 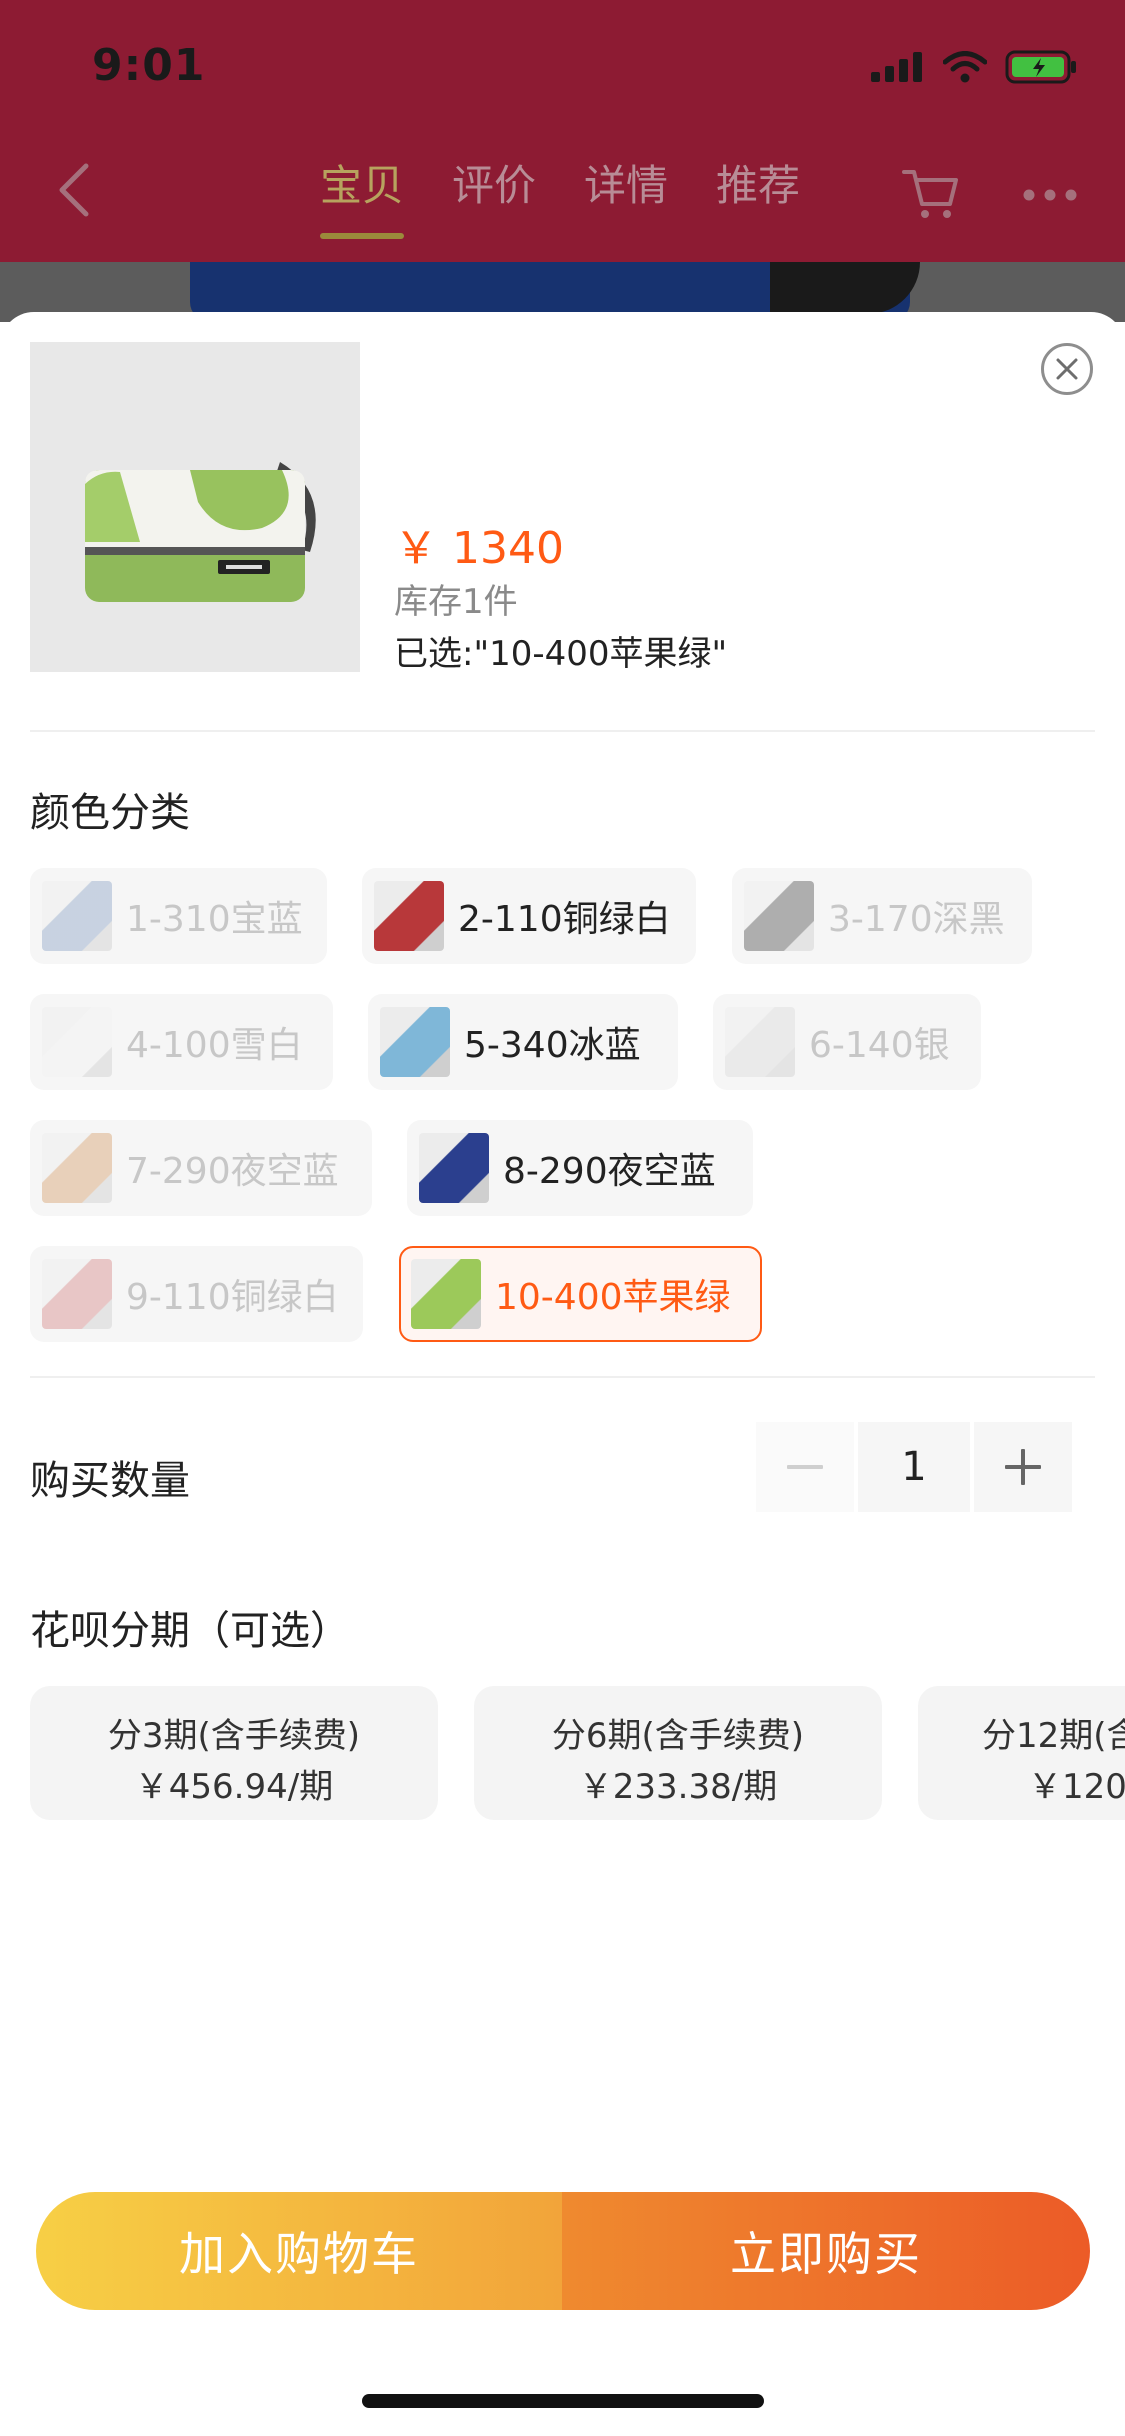 I want to click on color-option-10: 10-400苹果绿, so click(x=580, y=1294).